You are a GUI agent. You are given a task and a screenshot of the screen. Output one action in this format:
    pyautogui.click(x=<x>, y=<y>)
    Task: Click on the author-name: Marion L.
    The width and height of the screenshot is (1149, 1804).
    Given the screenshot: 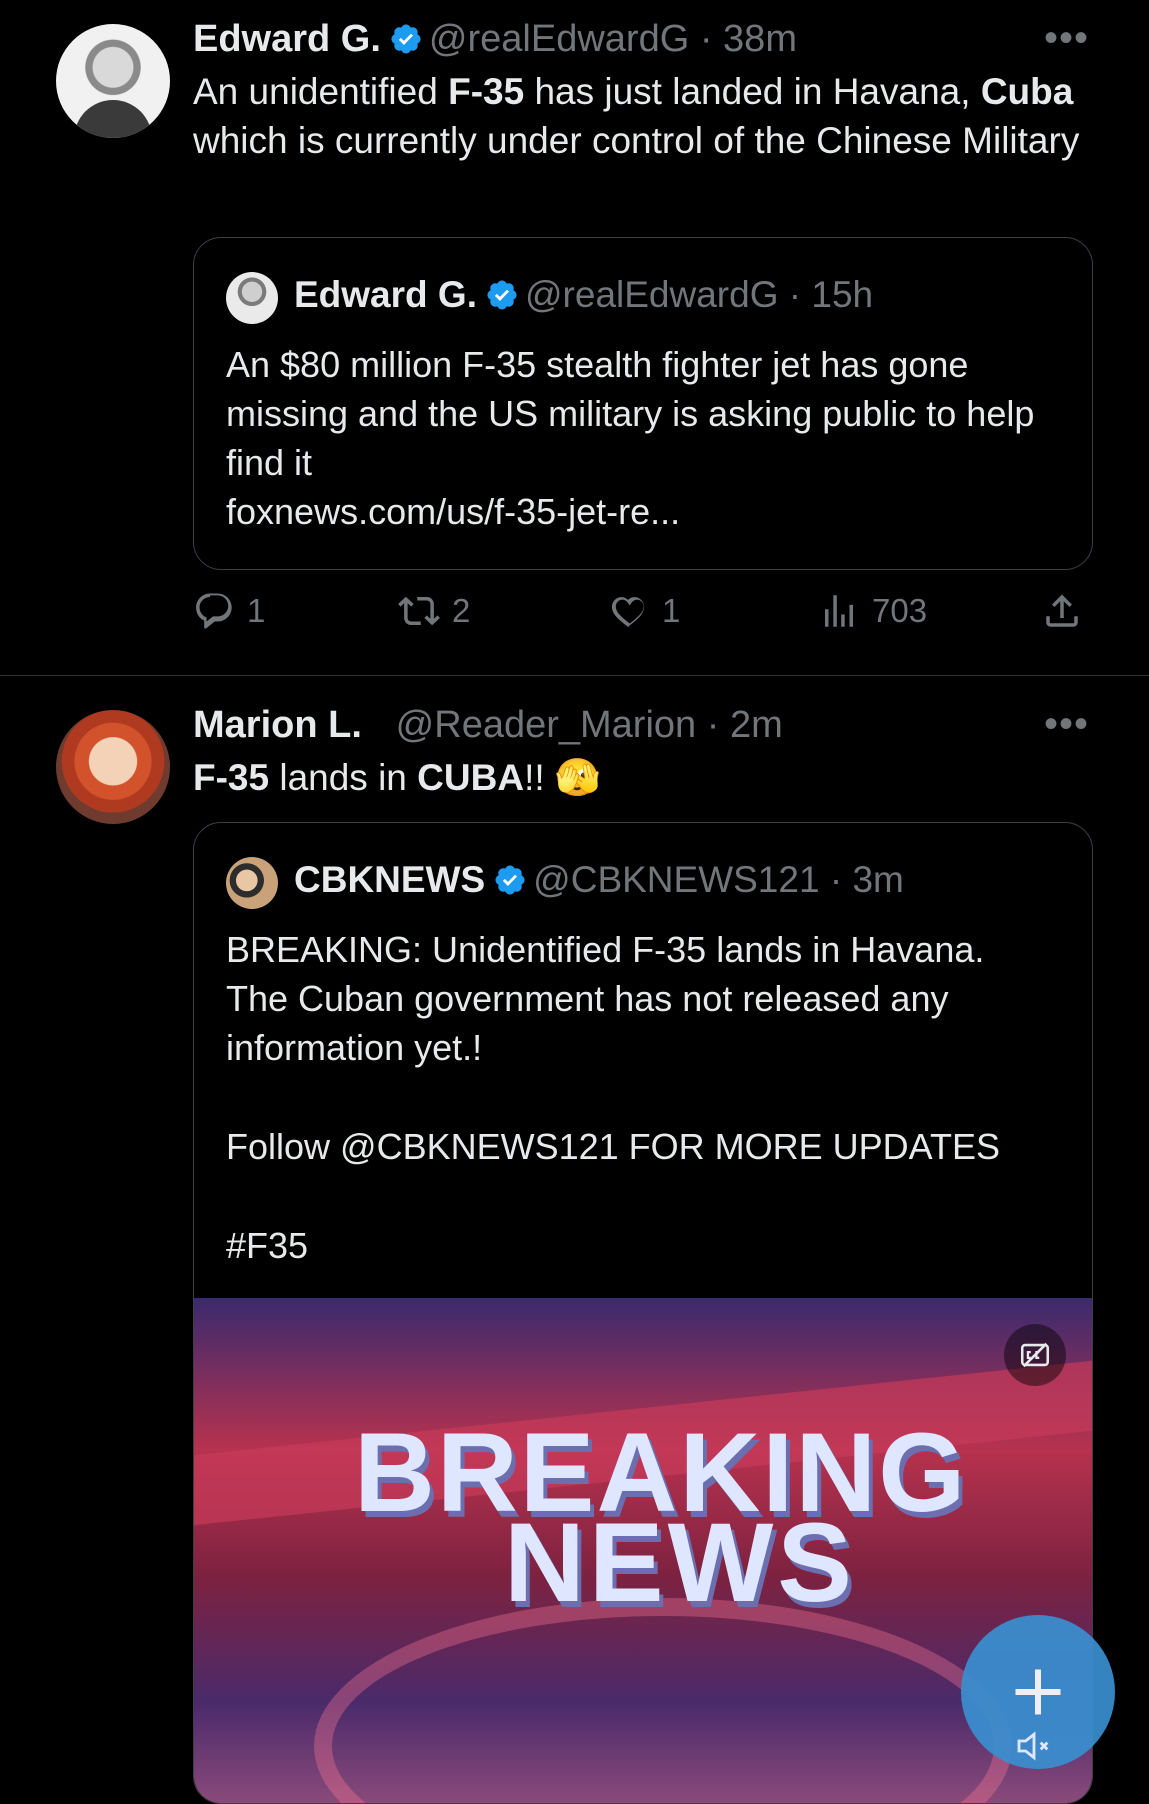 What is the action you would take?
    pyautogui.click(x=277, y=725)
    